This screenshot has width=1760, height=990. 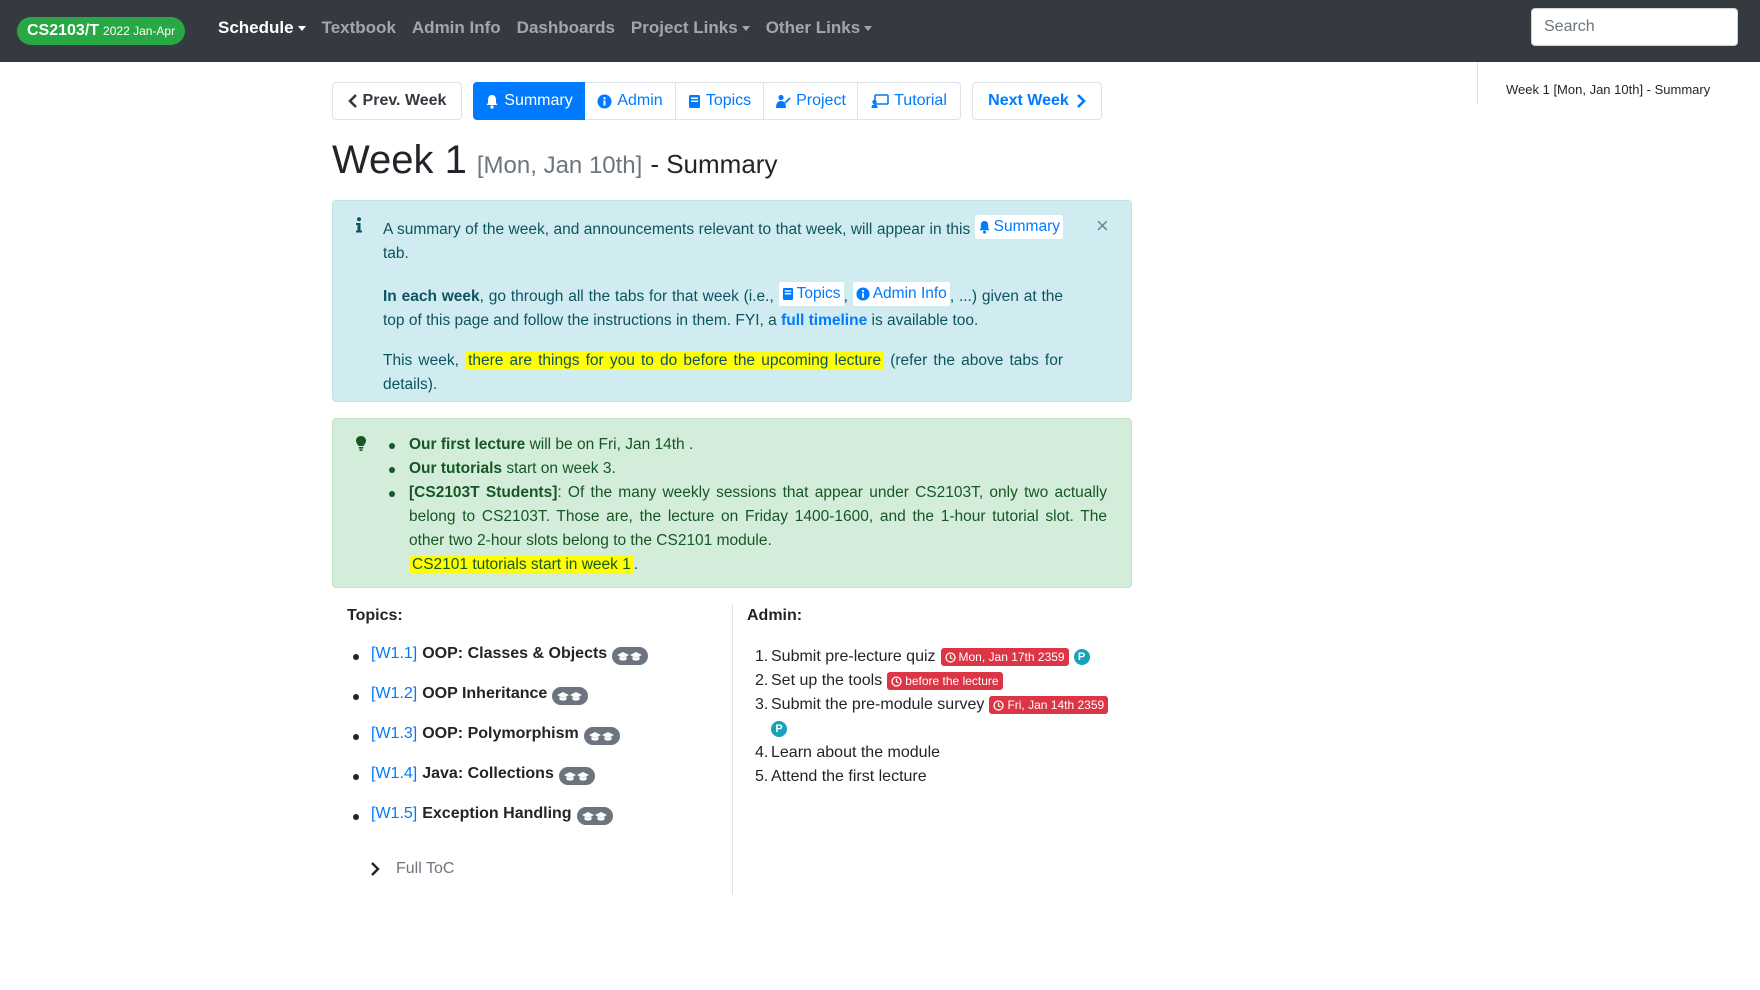 I want to click on deadline-badge: Mon, Jan 17th 2359, so click(x=1004, y=657).